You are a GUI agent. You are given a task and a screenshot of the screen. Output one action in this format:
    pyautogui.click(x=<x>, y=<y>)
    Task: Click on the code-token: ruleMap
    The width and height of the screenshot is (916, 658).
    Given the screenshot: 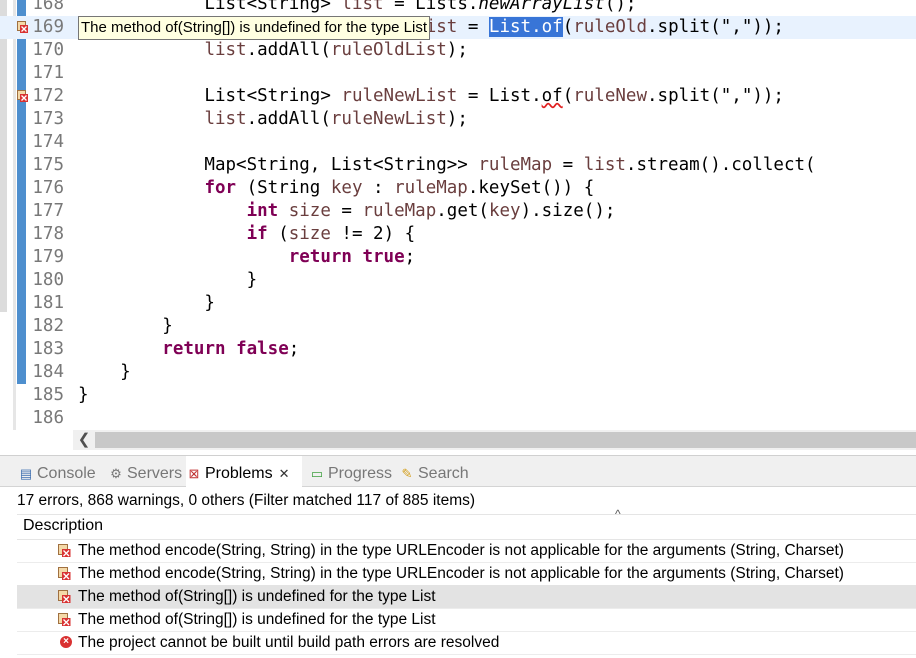 What is the action you would take?
    pyautogui.click(x=431, y=188)
    